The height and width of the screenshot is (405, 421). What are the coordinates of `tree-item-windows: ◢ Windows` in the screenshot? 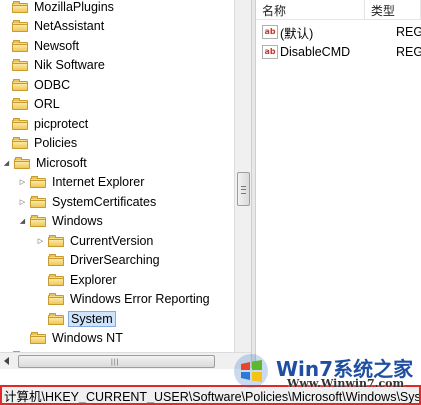 It's located at (61, 220).